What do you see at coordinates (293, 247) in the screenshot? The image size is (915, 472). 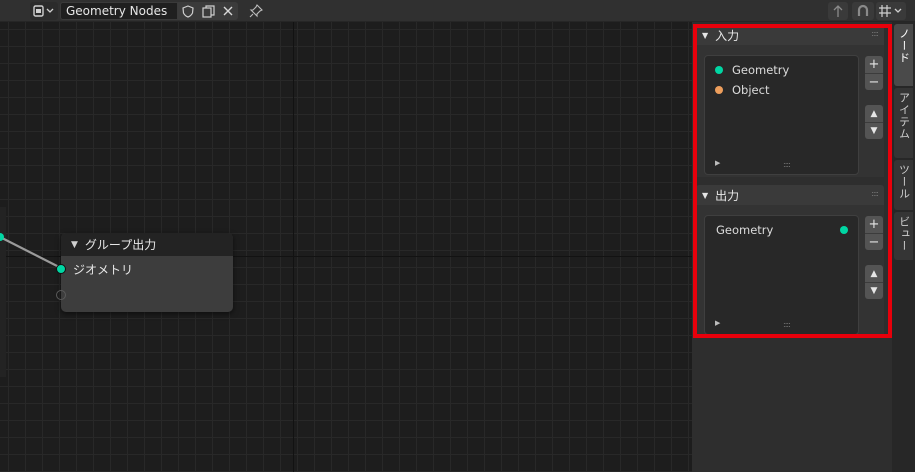 I see `grid-axis-vertical` at bounding box center [293, 247].